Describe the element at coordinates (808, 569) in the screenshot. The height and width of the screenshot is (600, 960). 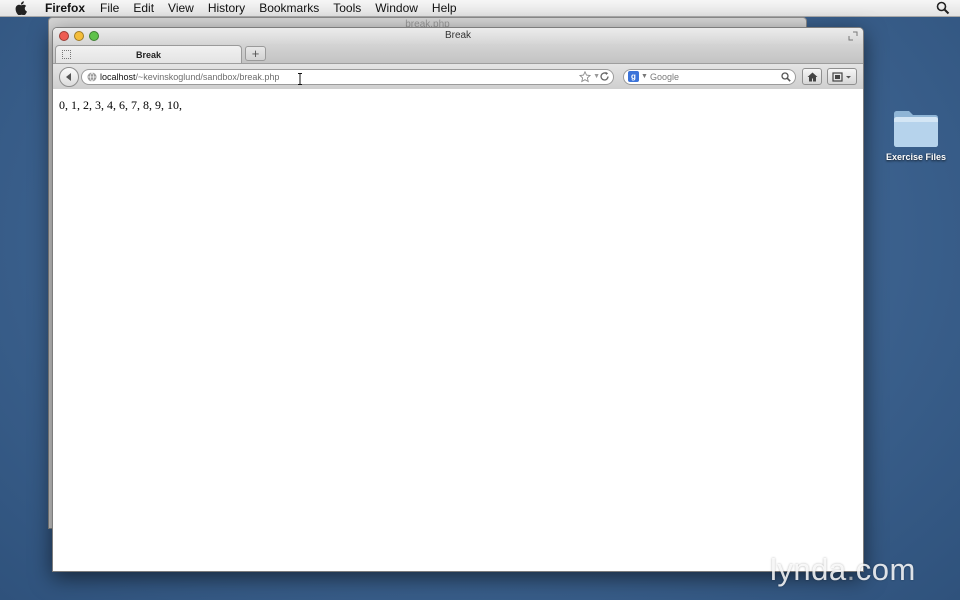
I see `watermark-brand: lynda` at that location.